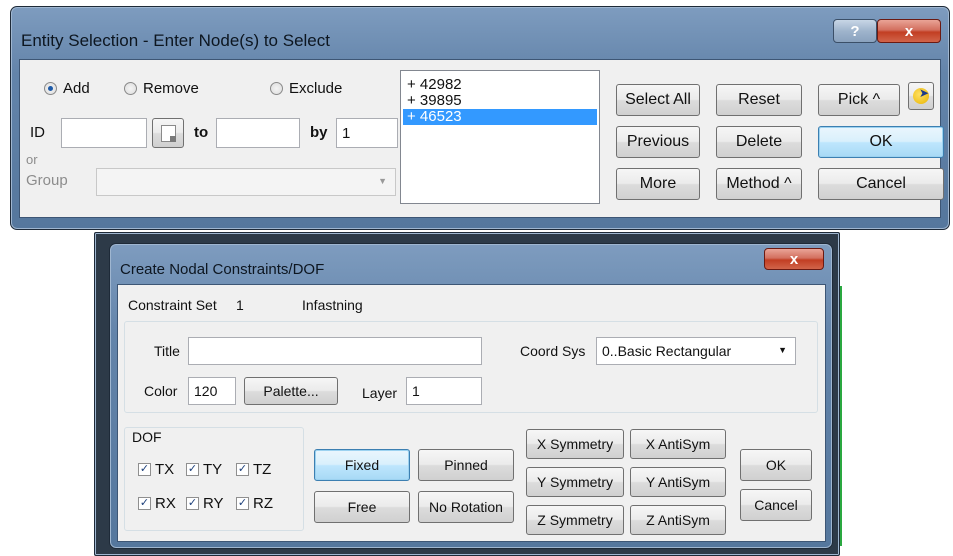 This screenshot has width=953, height=556. What do you see at coordinates (201, 132) in the screenshot?
I see `to-label: to` at bounding box center [201, 132].